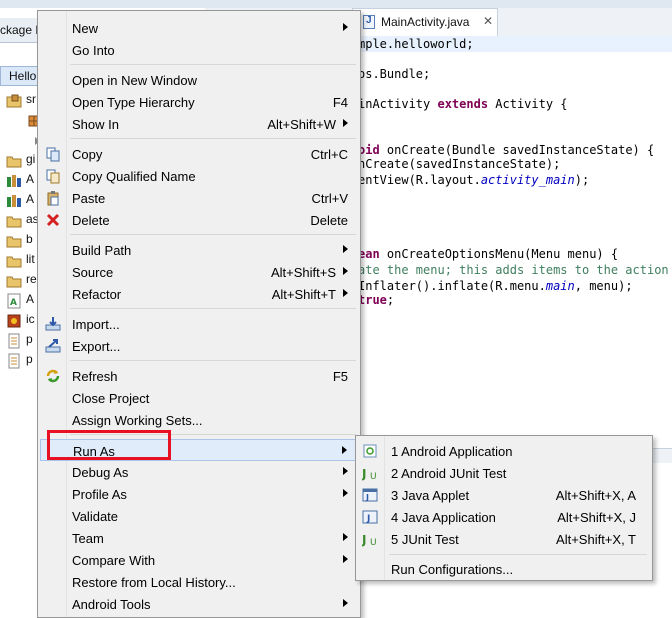  Describe the element at coordinates (199, 176) in the screenshot. I see `menu-item-copy-qualified-name: Copy Qualified Name` at that location.